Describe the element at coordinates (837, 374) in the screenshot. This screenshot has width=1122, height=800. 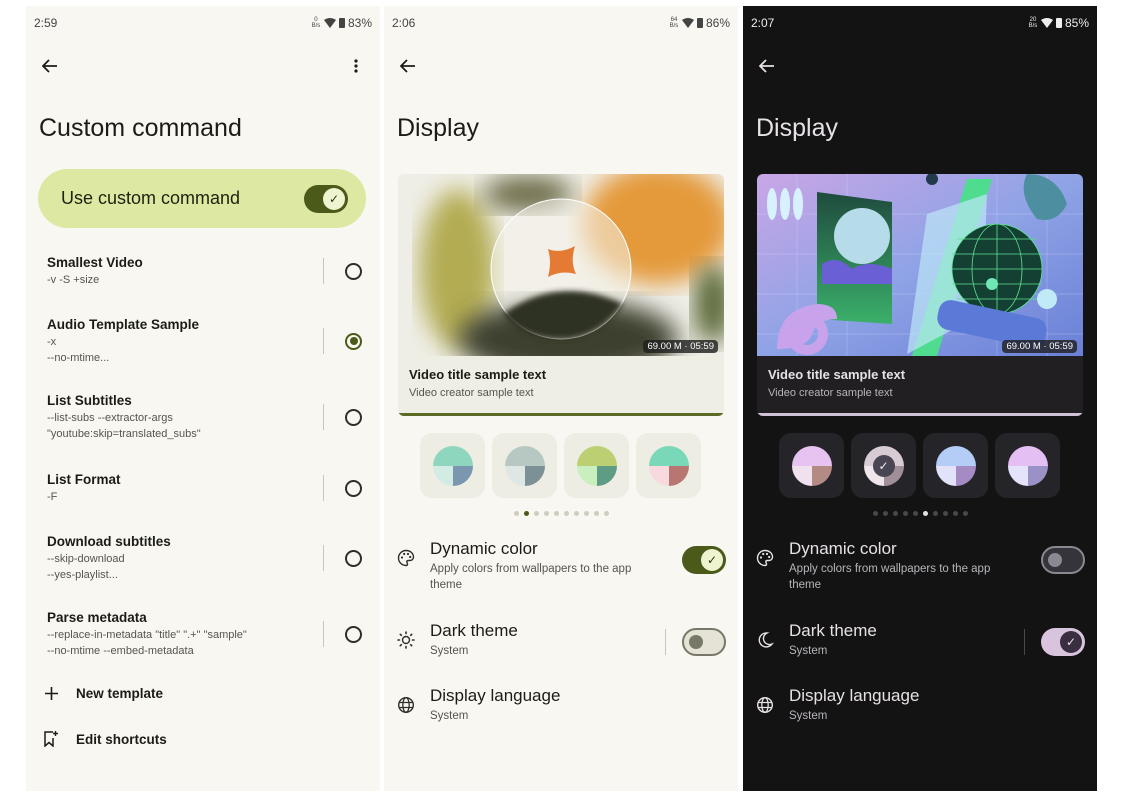
I see `video-title: Video title sample text` at that location.